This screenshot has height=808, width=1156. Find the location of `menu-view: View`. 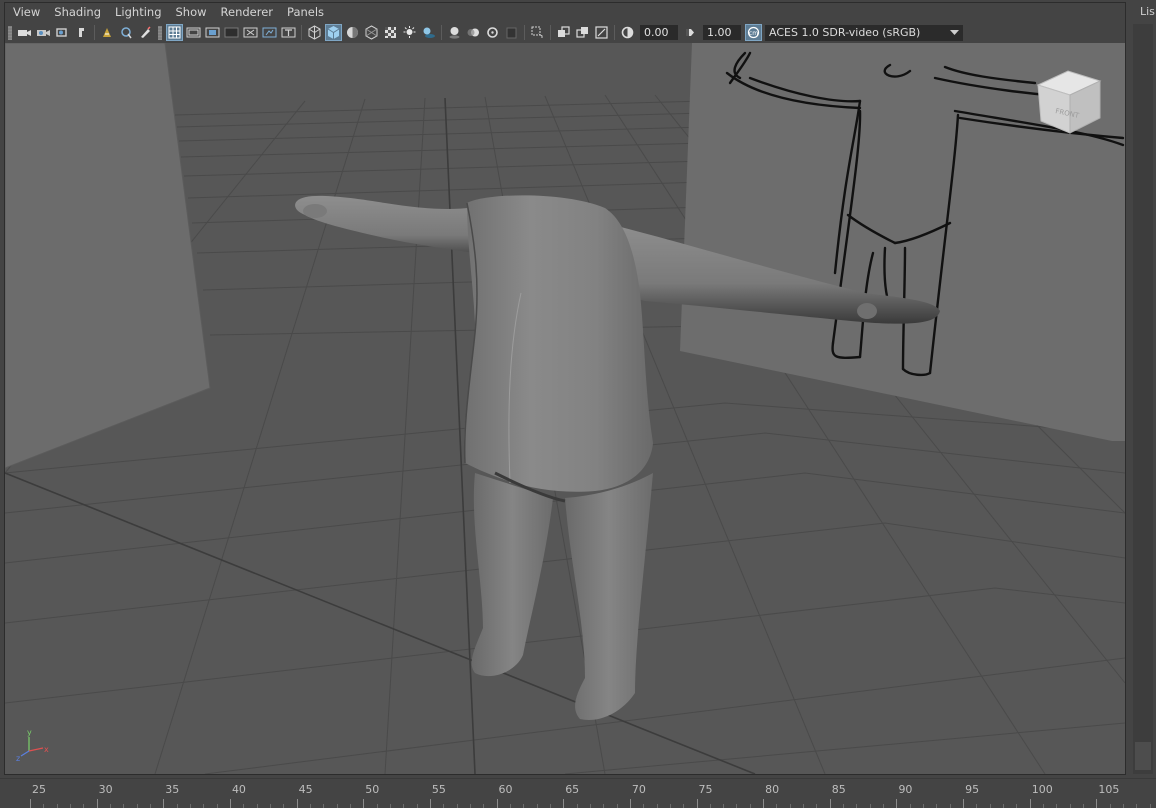

menu-view: View is located at coordinates (26, 12).